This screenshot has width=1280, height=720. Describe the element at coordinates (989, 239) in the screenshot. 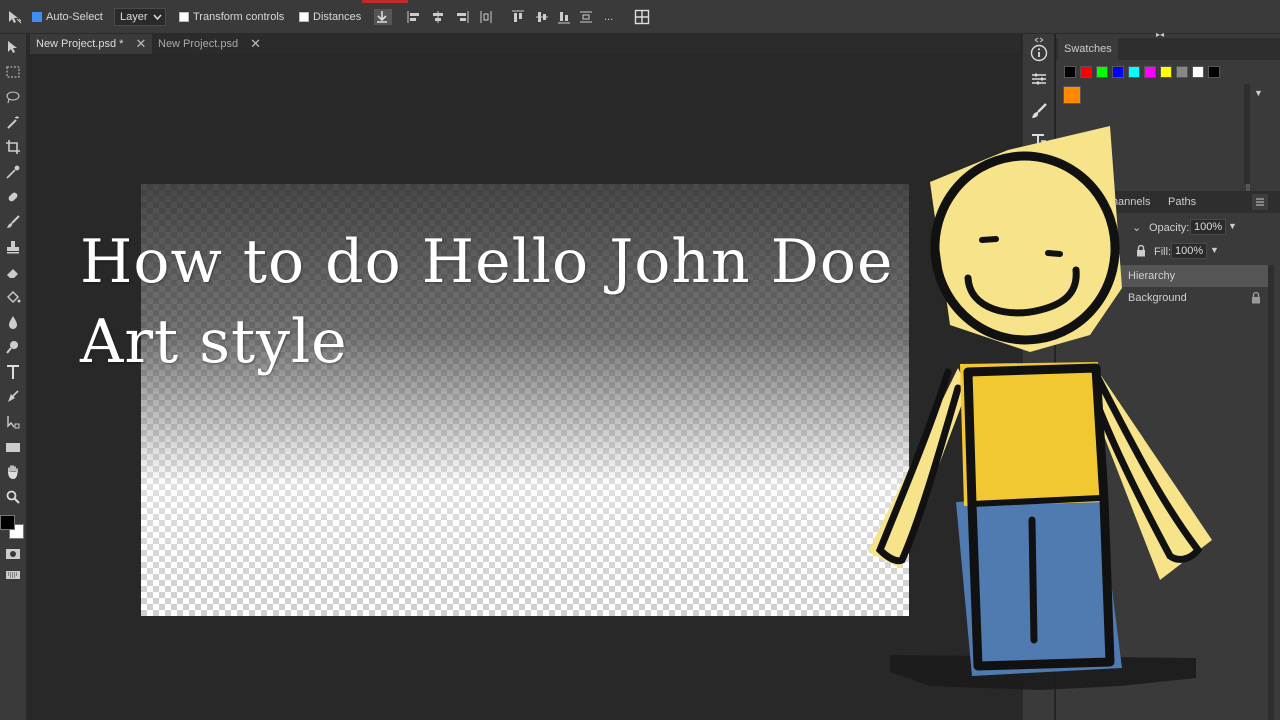

I see `left-eye` at that location.